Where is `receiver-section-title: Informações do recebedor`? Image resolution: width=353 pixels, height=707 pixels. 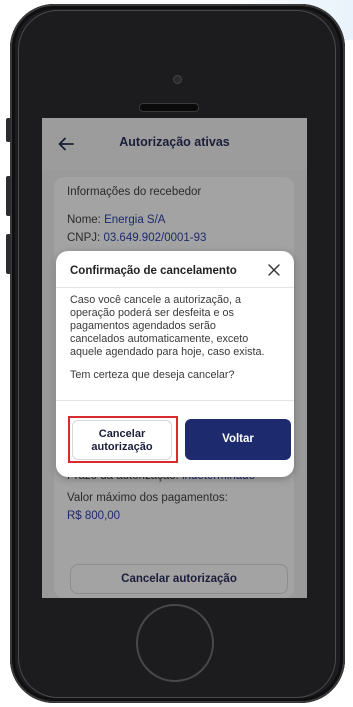
receiver-section-title: Informações do recebedor is located at coordinates (134, 192).